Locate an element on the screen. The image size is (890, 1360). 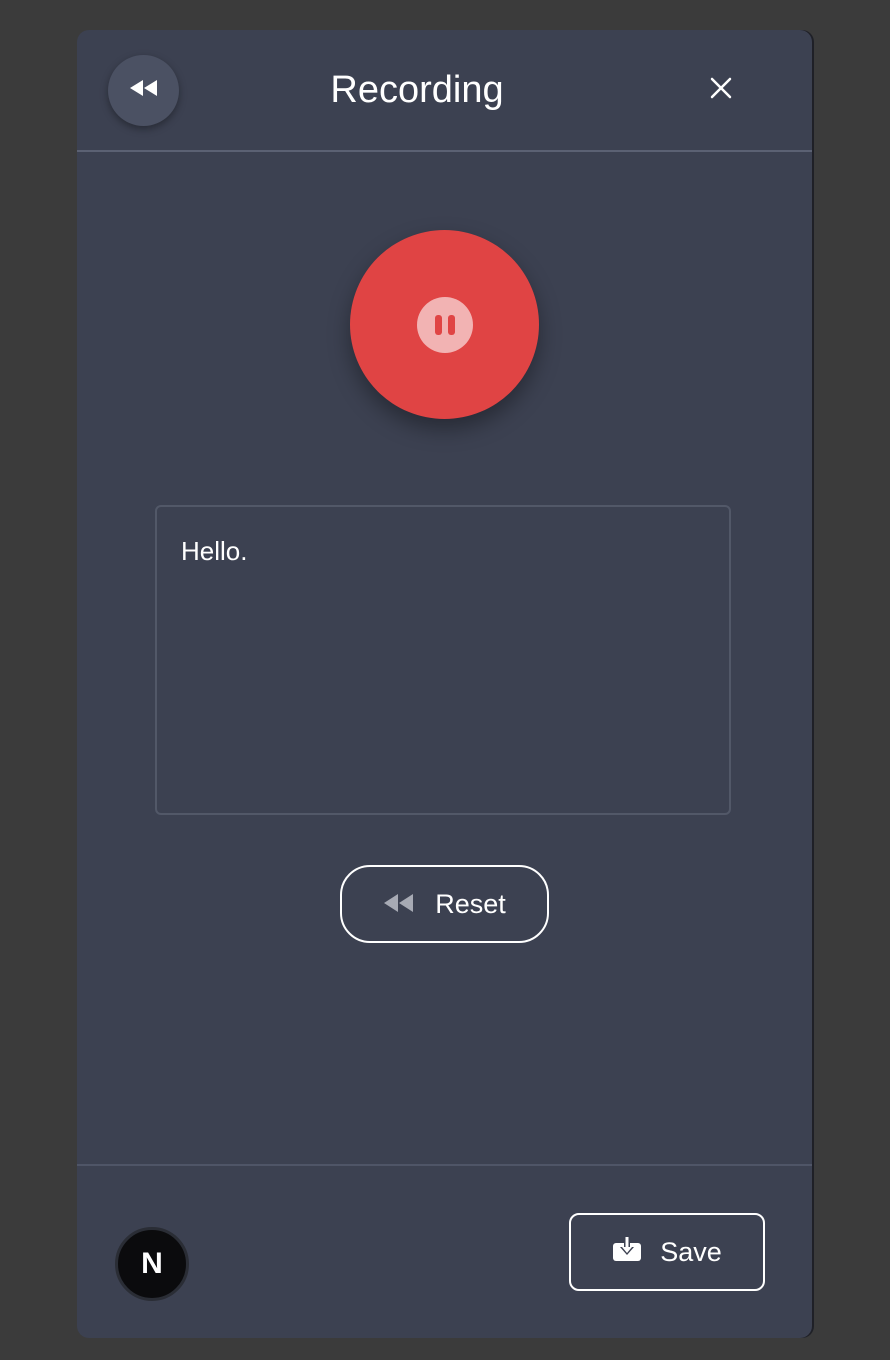
save-button: Save is located at coordinates (667, 1252).